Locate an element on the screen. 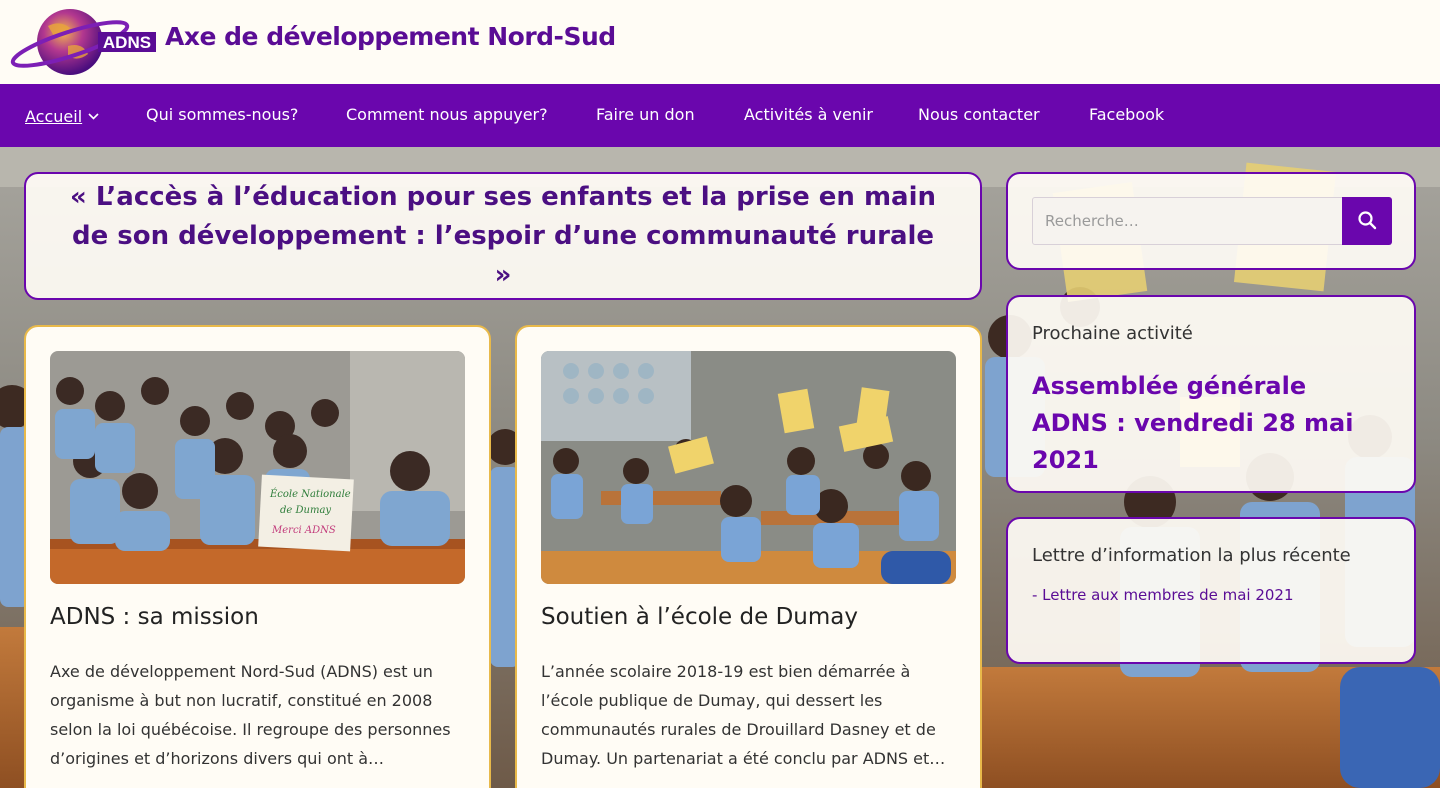 The width and height of the screenshot is (1440, 788). search-input is located at coordinates (1188, 221).